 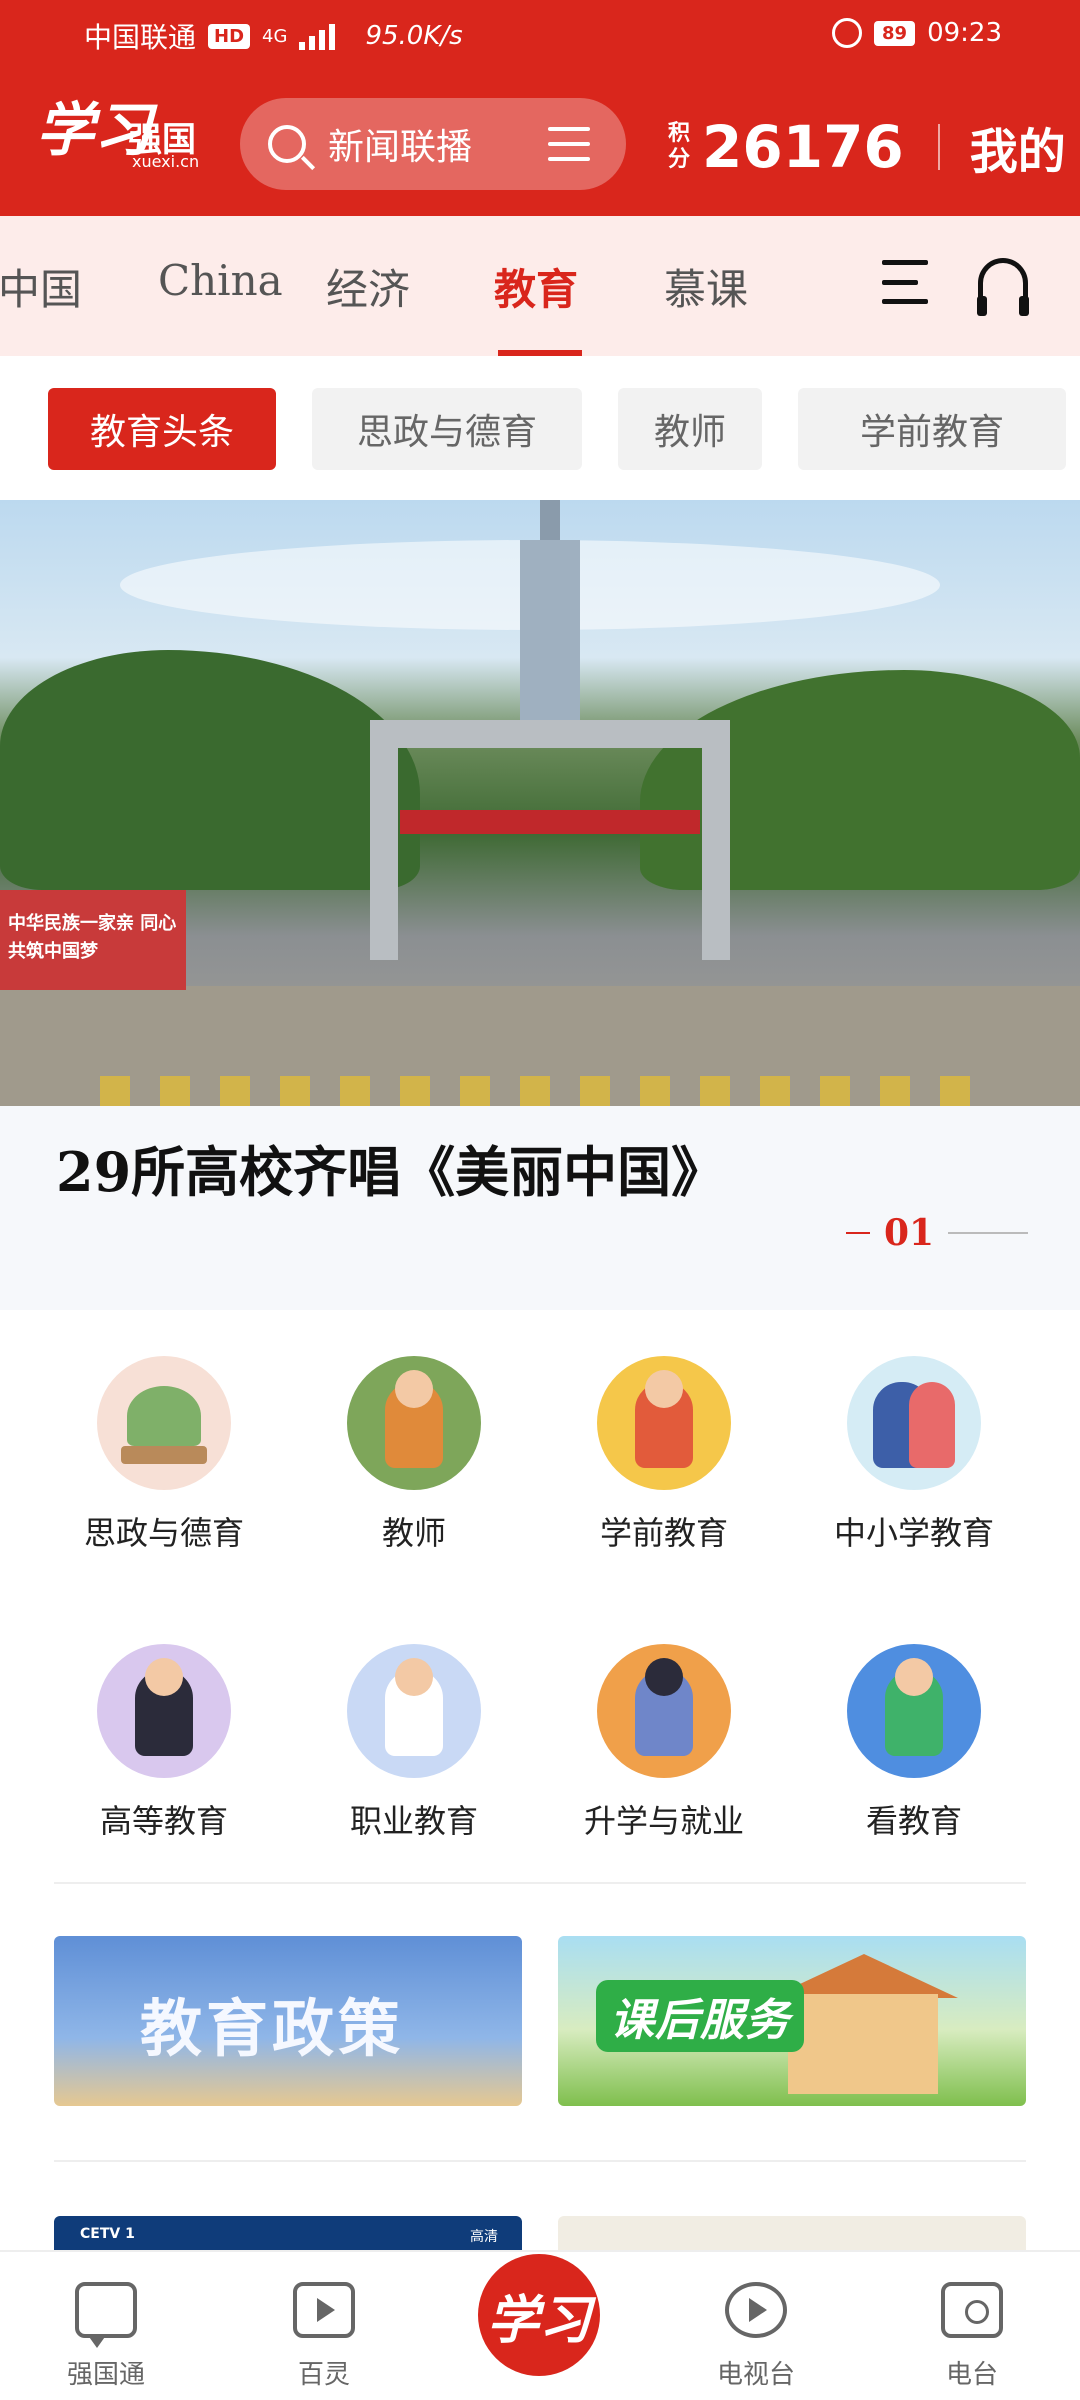 I want to click on points-label: 积分, so click(x=679, y=146).